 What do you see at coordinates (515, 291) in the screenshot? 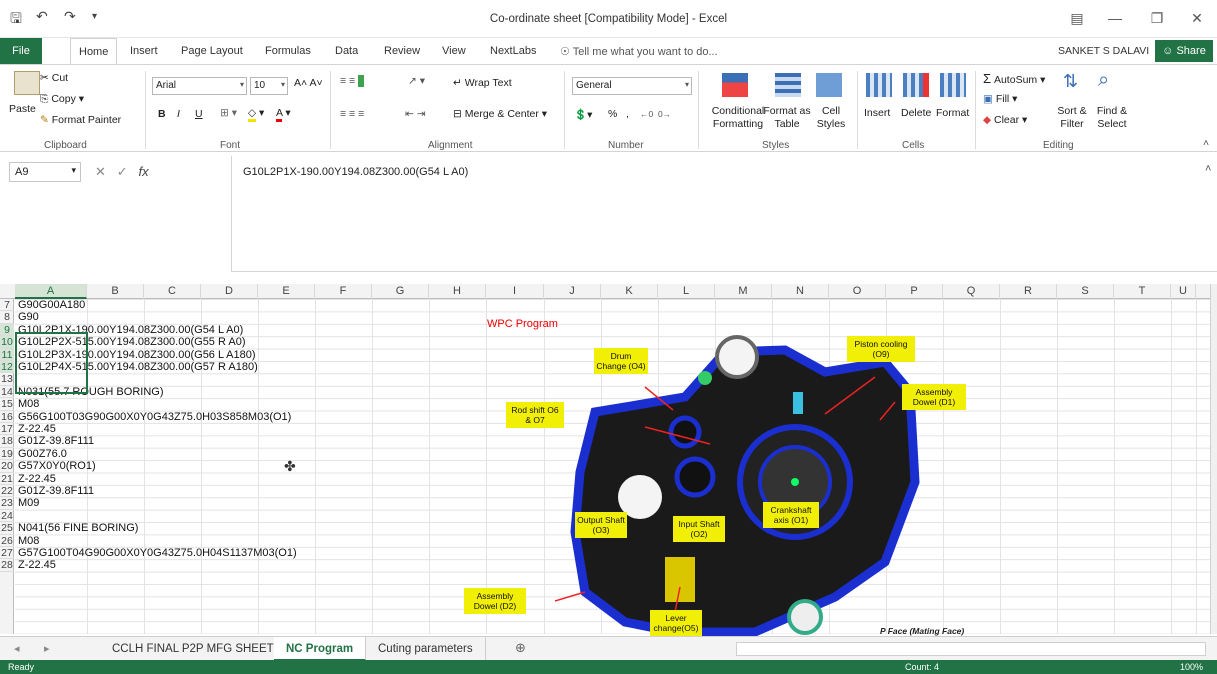
I see `column-header-i: I` at bounding box center [515, 291].